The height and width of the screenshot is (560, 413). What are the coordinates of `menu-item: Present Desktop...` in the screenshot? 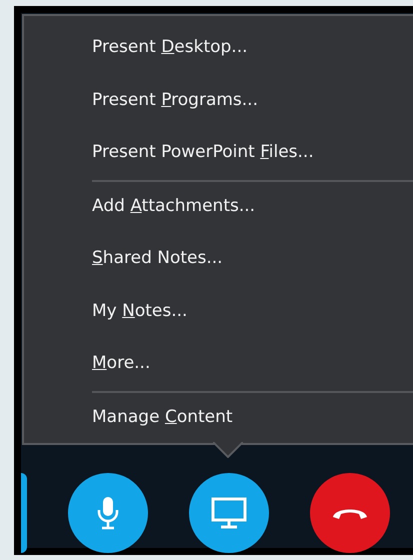 It's located at (218, 47).